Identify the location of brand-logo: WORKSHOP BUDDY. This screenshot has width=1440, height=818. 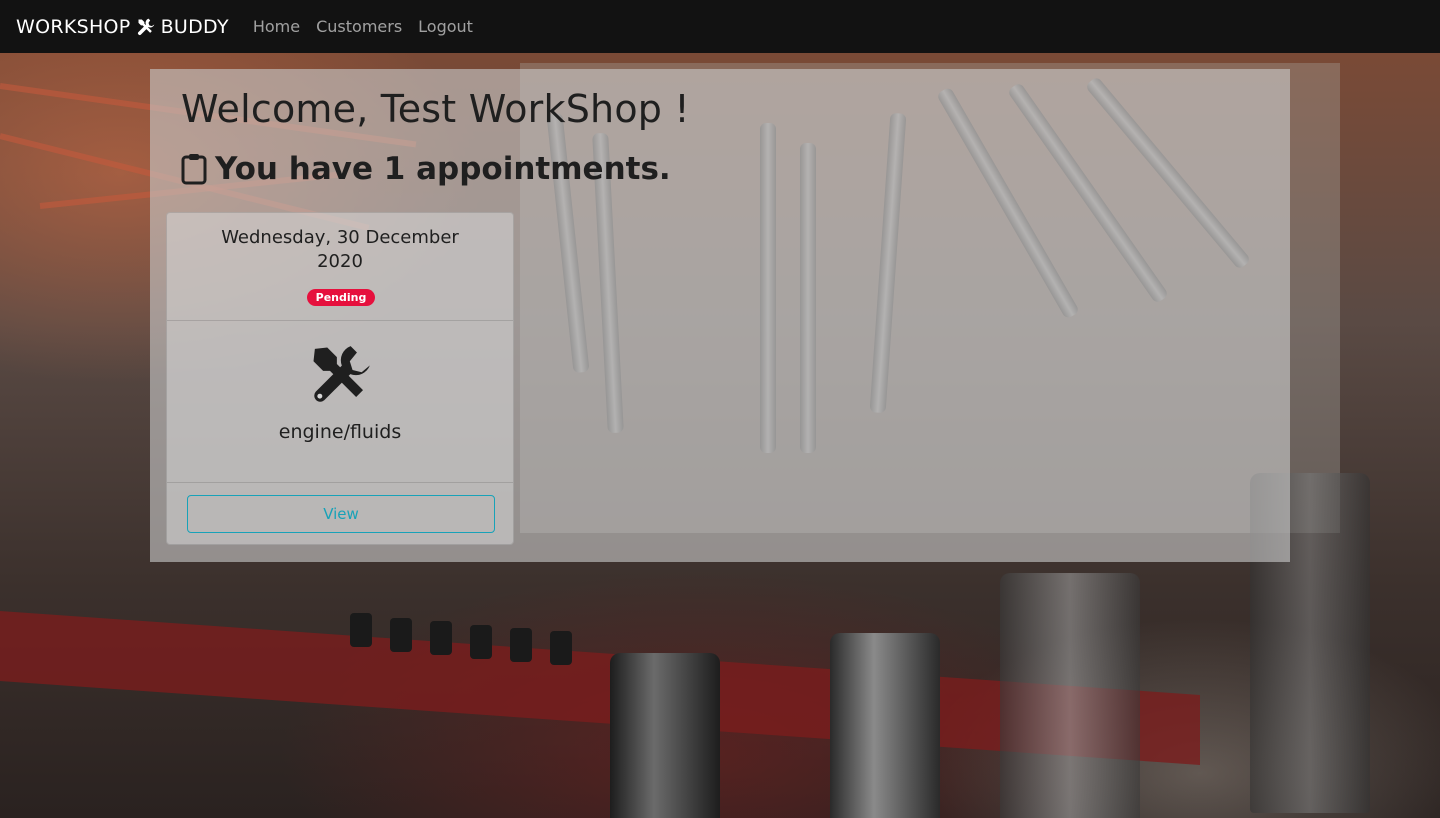
(122, 27).